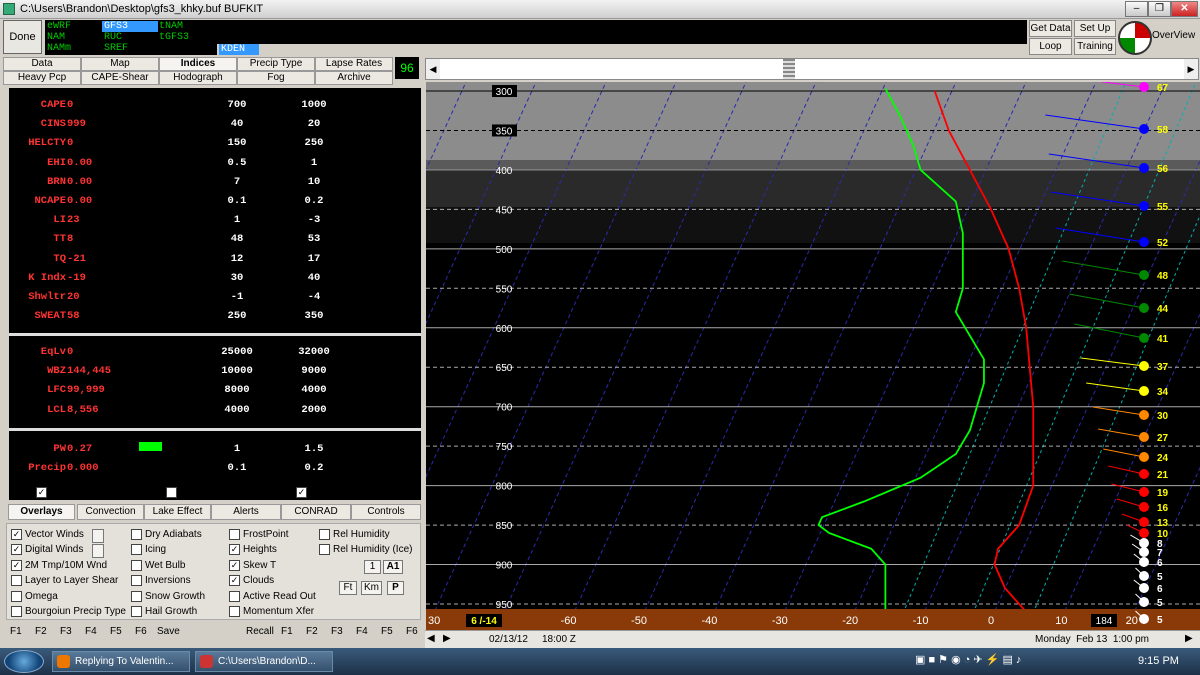 The height and width of the screenshot is (675, 1200). Describe the element at coordinates (362, 631) in the screenshot. I see `fkey-right-4: F4` at that location.